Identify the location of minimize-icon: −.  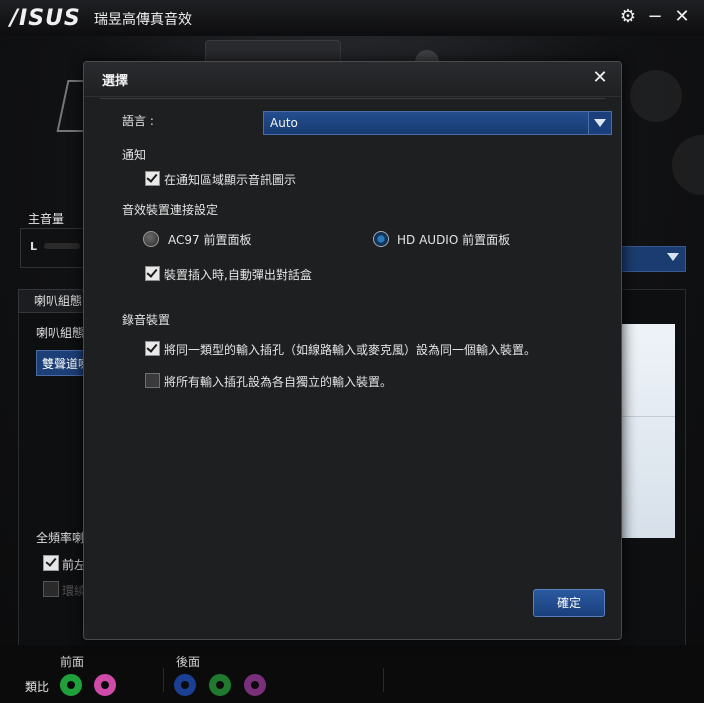
(655, 17).